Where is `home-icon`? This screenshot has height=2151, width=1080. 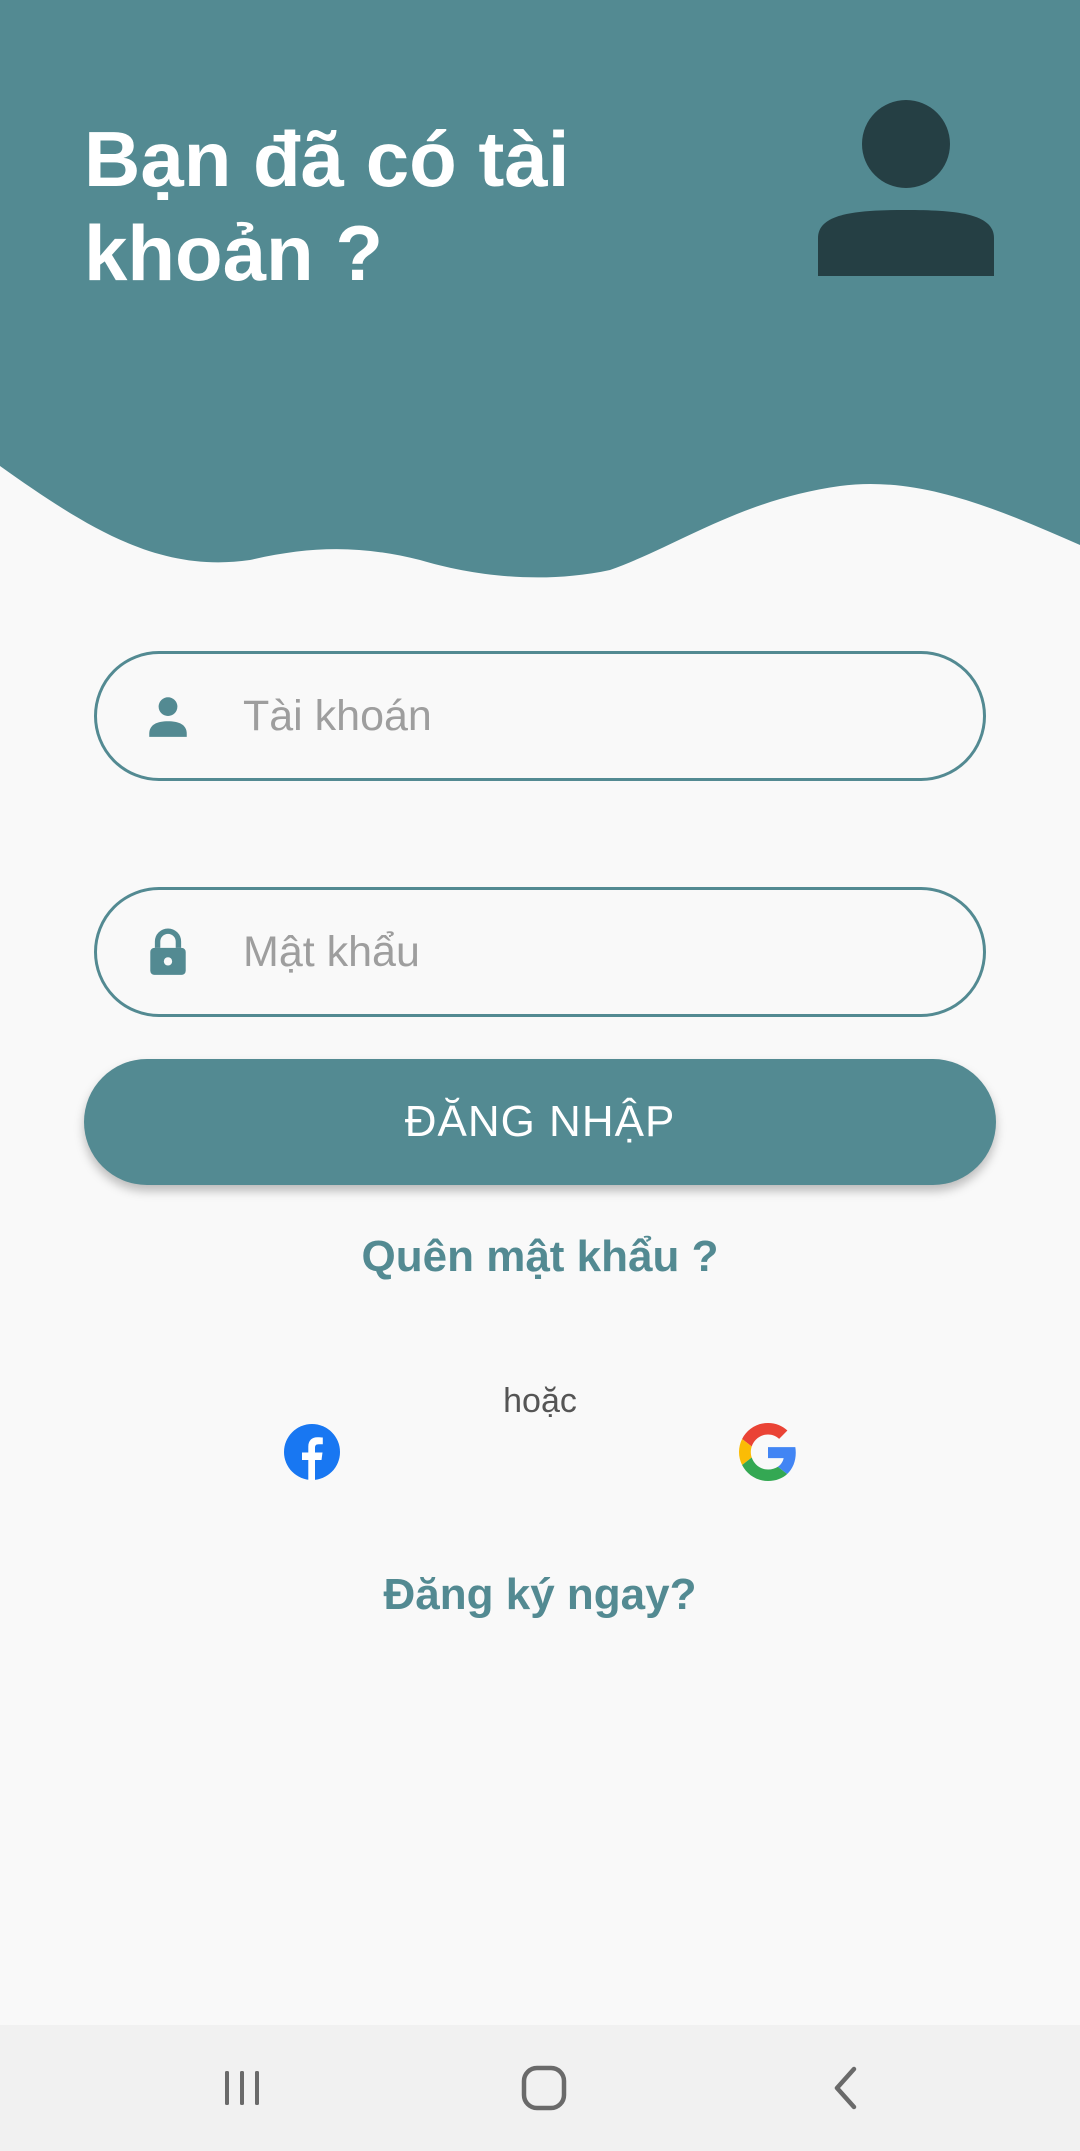 home-icon is located at coordinates (544, 2088).